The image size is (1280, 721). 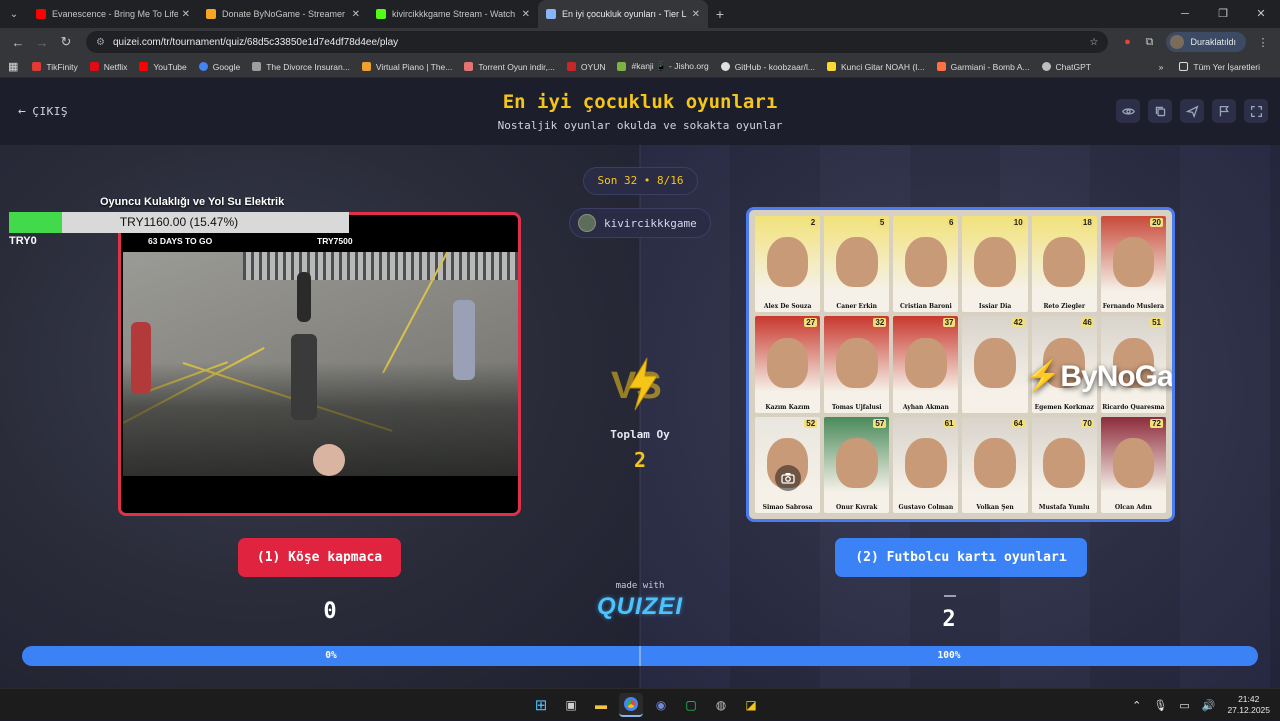 What do you see at coordinates (949, 619) in the screenshot?
I see `option-2-score: 2` at bounding box center [949, 619].